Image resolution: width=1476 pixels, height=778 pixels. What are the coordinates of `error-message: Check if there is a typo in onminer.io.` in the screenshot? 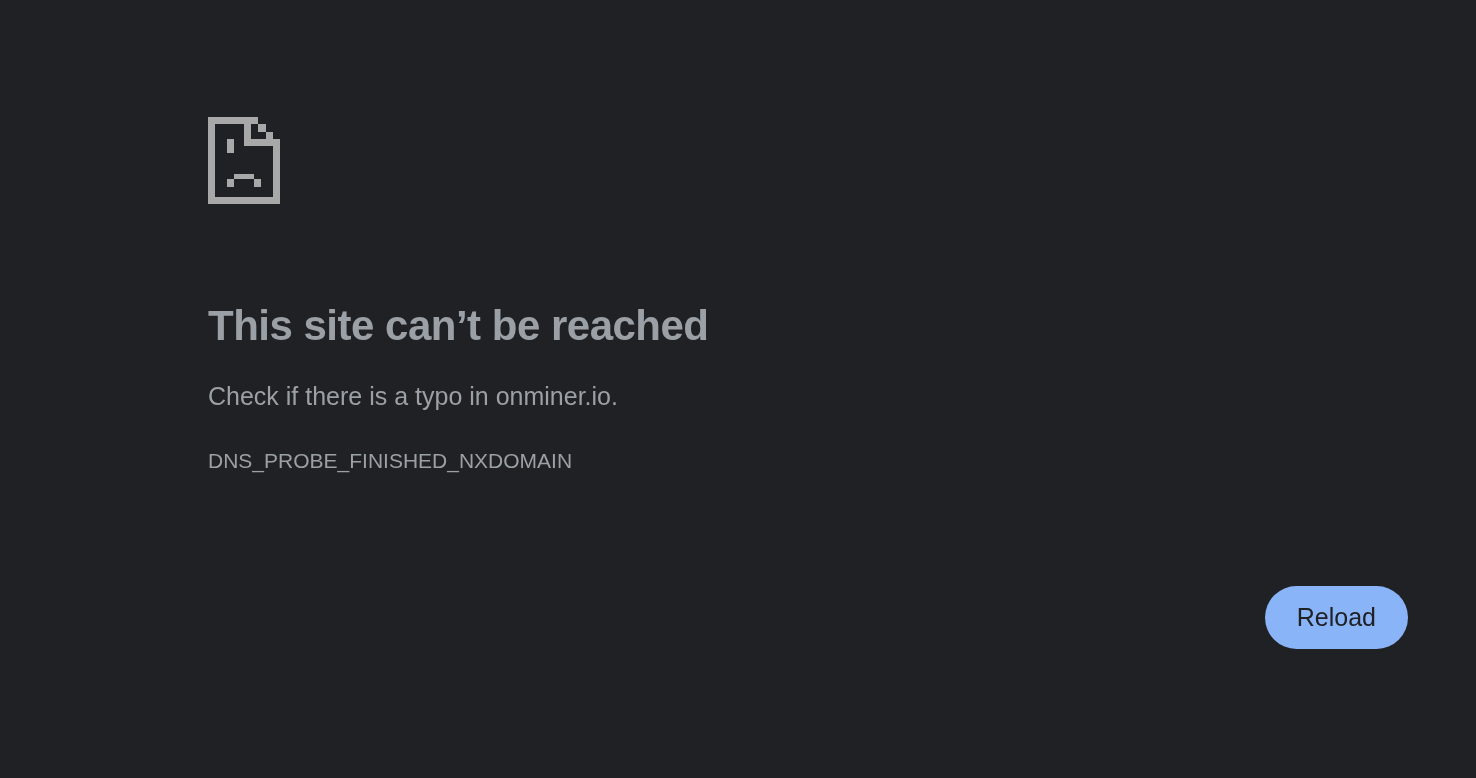 It's located at (413, 396).